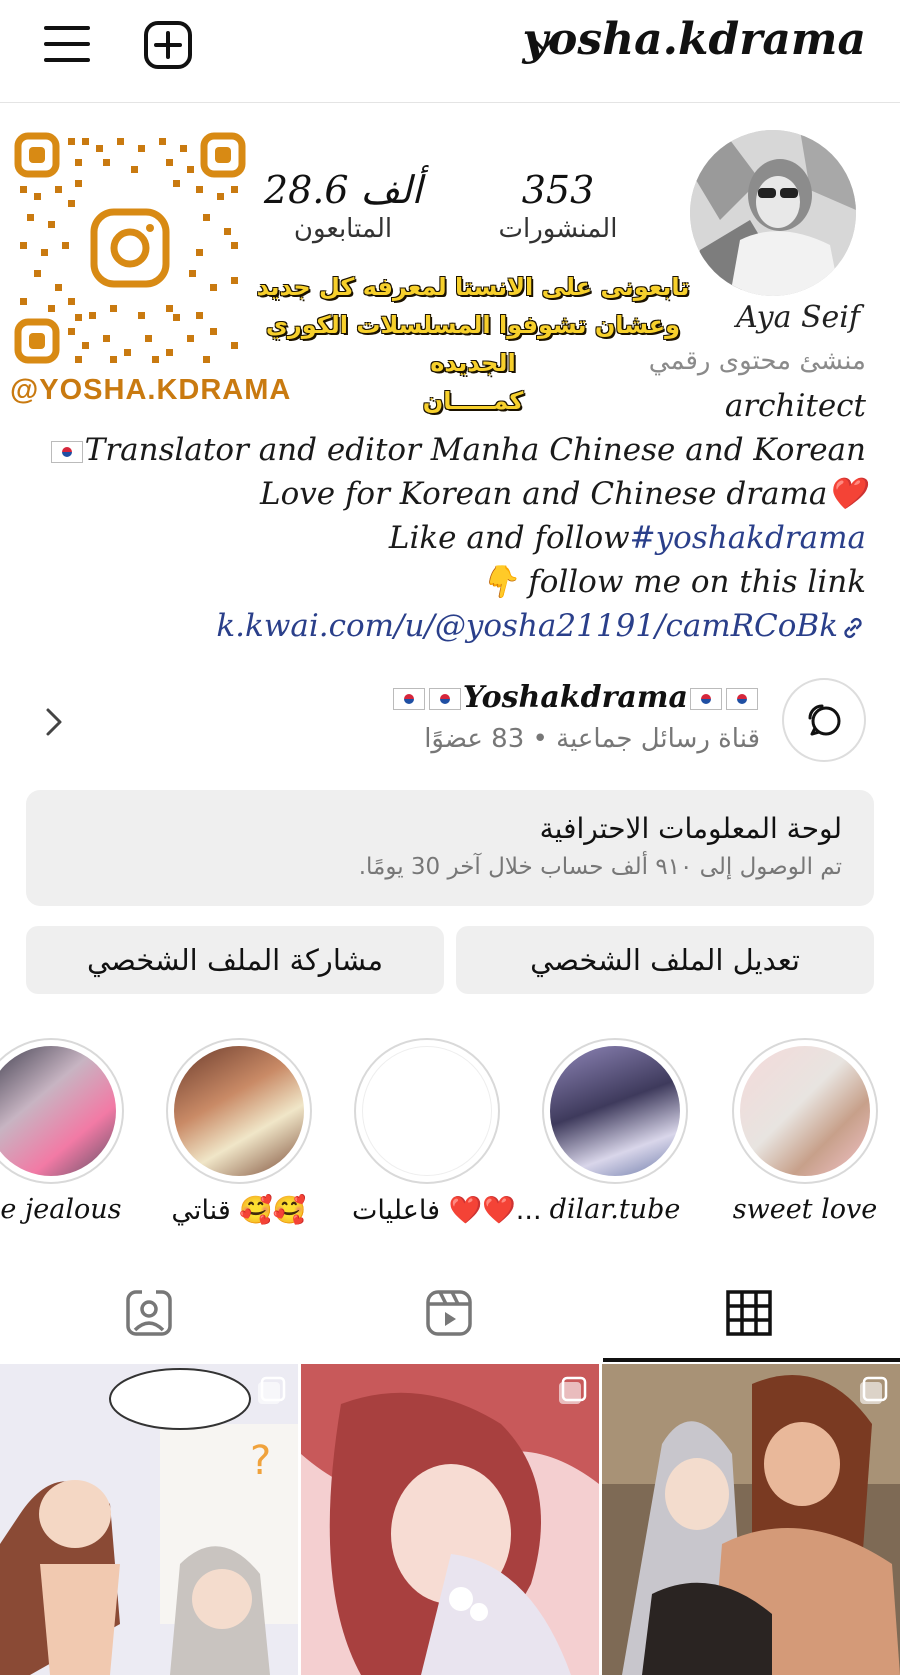  I want to click on profile-display-name: Aya Seif, so click(798, 317).